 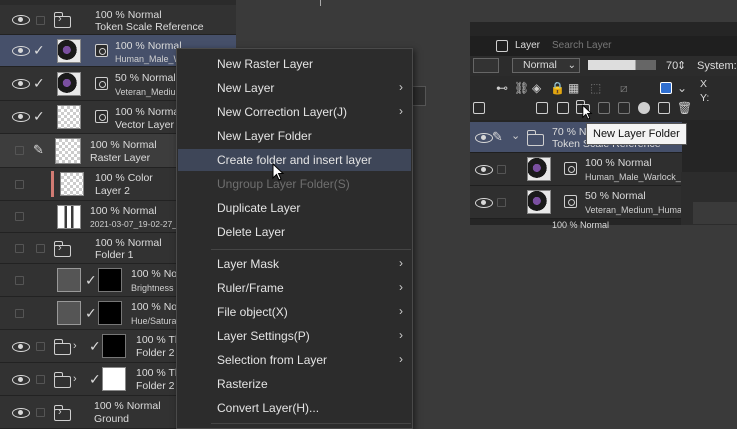 I want to click on clip-icon: ⛓, so click(x=521, y=88).